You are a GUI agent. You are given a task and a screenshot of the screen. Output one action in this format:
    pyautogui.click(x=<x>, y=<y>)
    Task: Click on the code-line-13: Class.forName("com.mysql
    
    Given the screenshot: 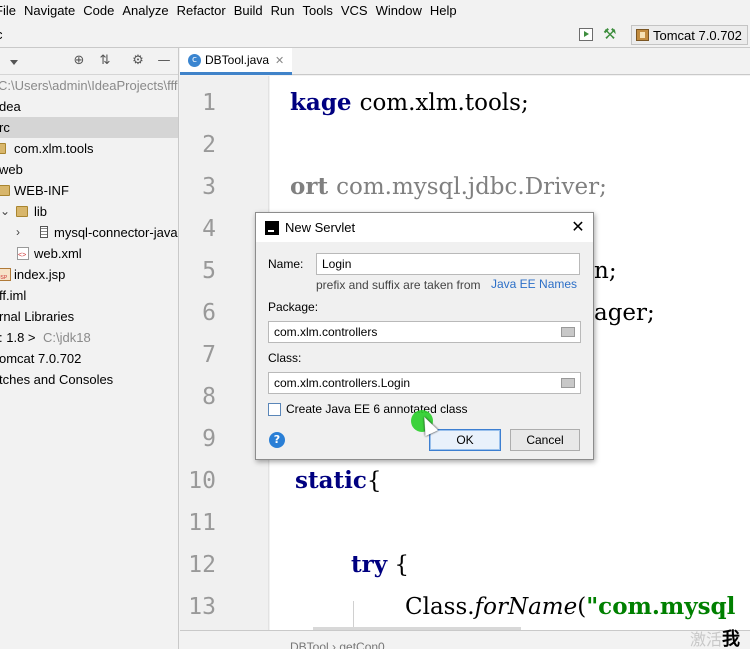 What is the action you would take?
    pyautogui.click(x=570, y=607)
    